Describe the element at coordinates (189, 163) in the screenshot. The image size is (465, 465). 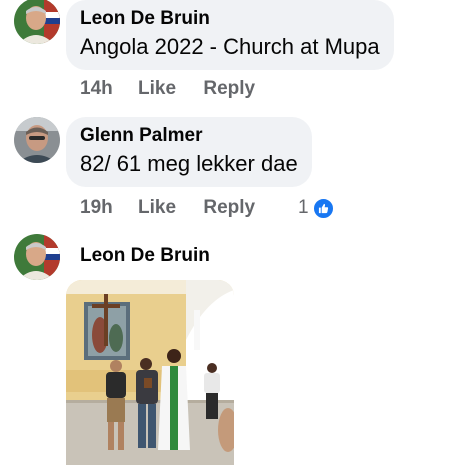
I see `comment-text: 82/ 61 meg lekker dae` at that location.